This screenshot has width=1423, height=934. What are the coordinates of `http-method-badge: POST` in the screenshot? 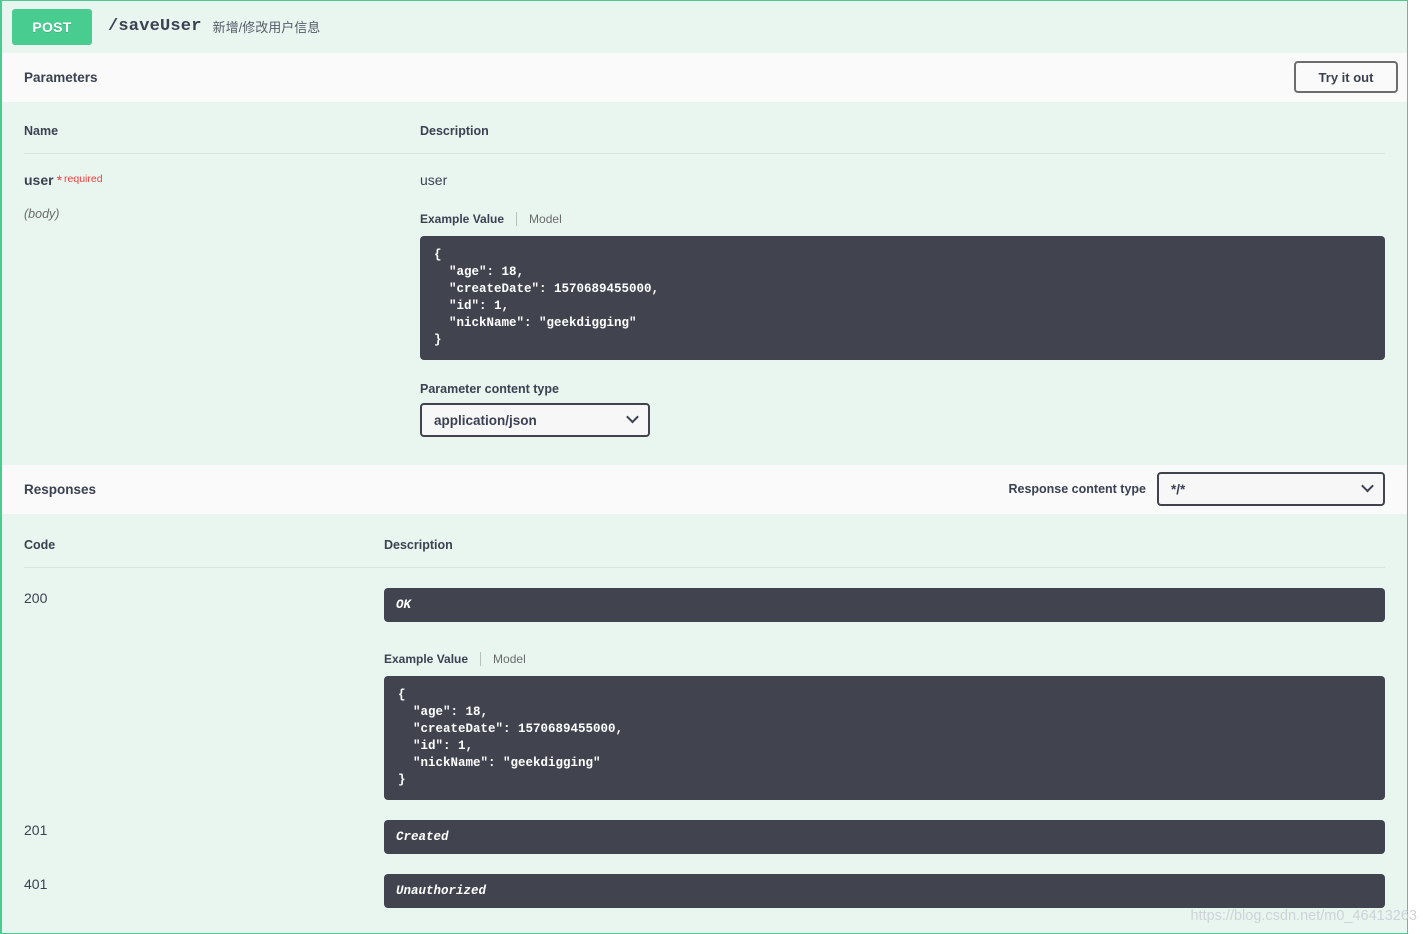 It's located at (52, 26).